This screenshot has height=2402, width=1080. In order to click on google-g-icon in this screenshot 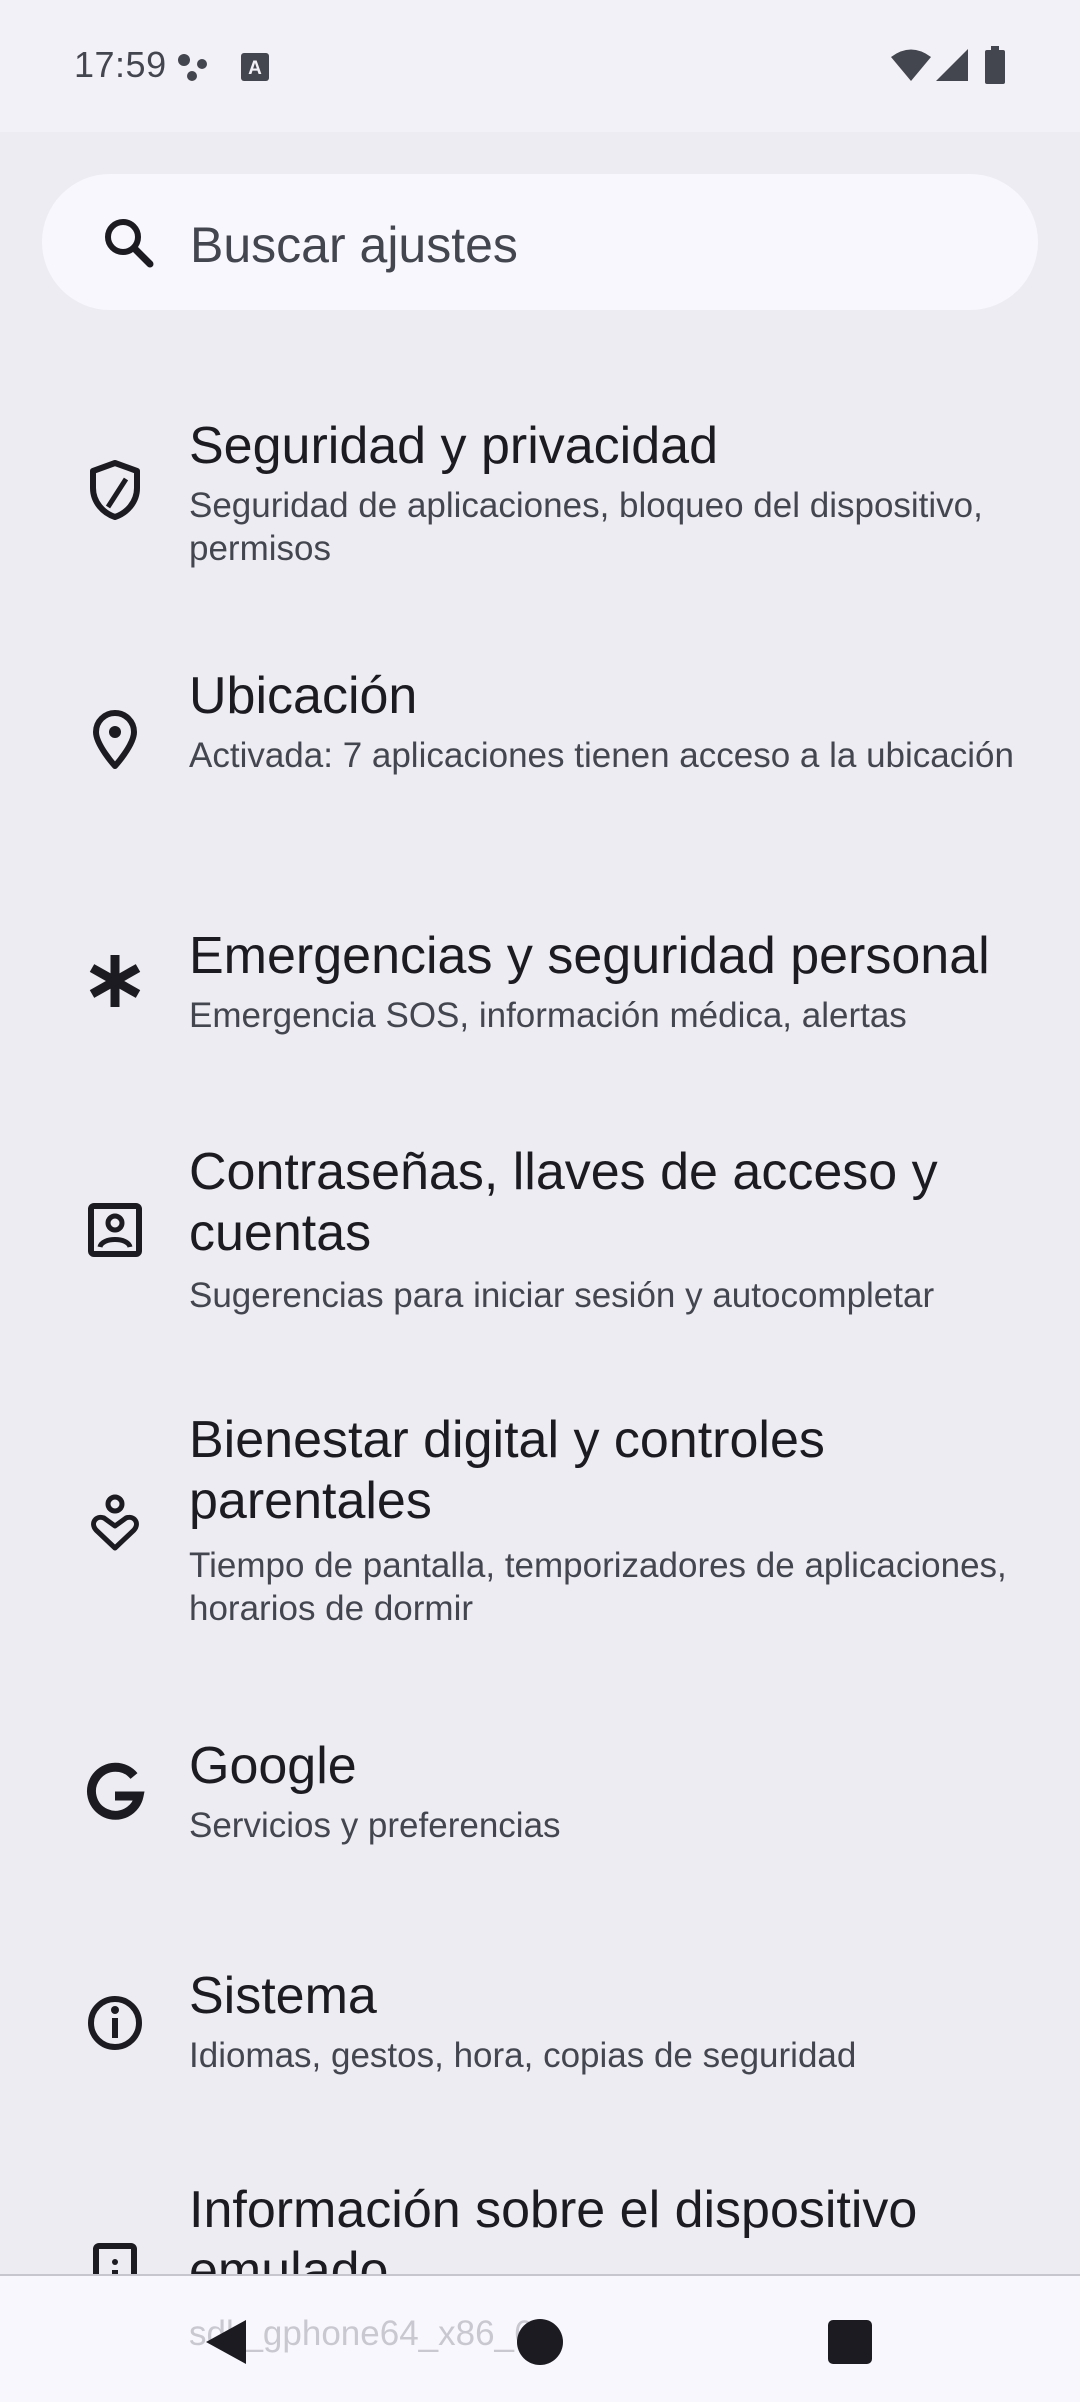, I will do `click(116, 1791)`.